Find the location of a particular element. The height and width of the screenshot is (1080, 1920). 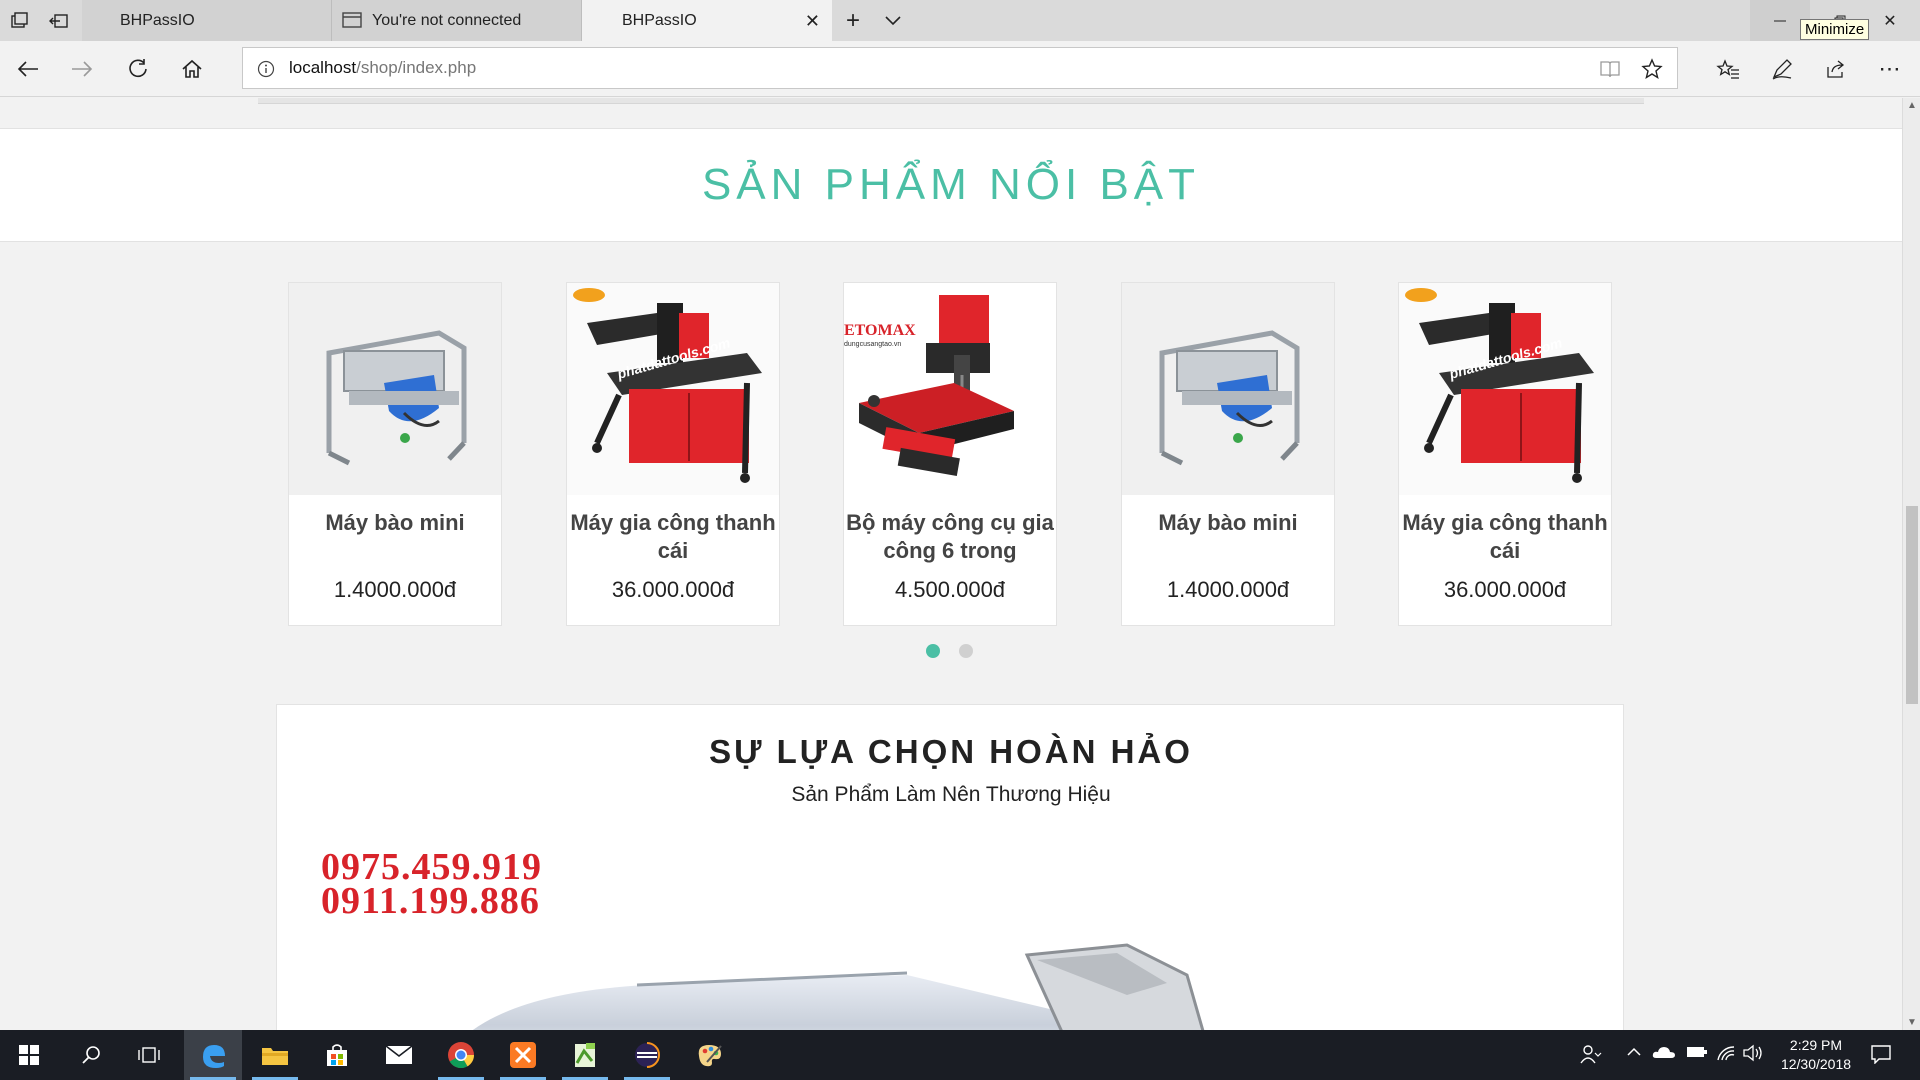

chevron-down-icon is located at coordinates (893, 21).